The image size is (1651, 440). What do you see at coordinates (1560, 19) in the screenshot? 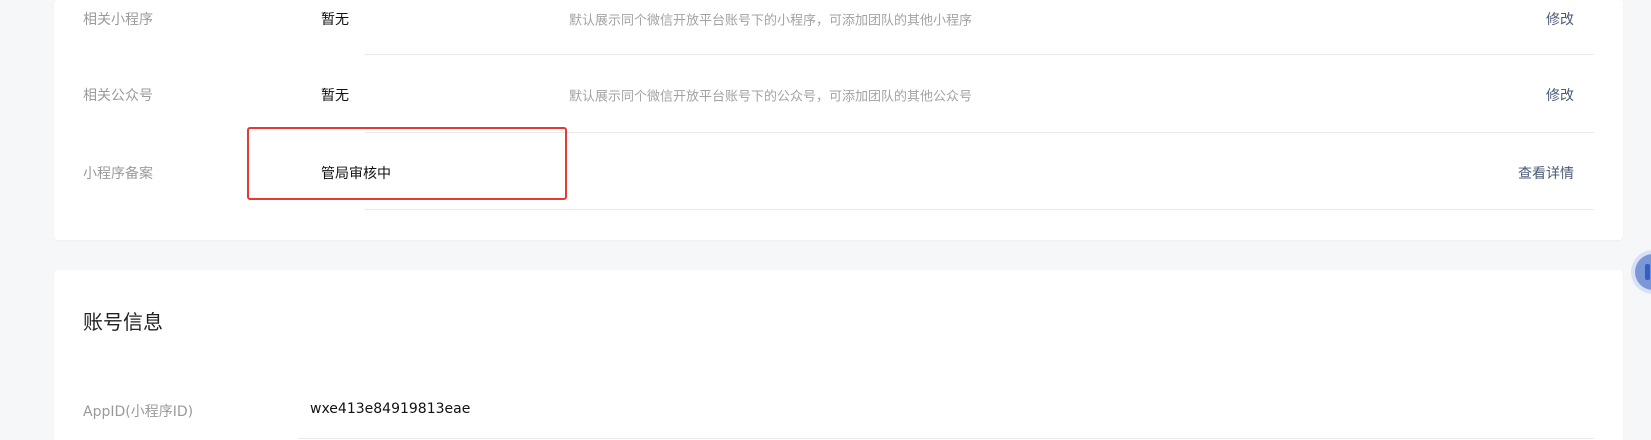
I see `modify-miniprogram-link: 修改` at bounding box center [1560, 19].